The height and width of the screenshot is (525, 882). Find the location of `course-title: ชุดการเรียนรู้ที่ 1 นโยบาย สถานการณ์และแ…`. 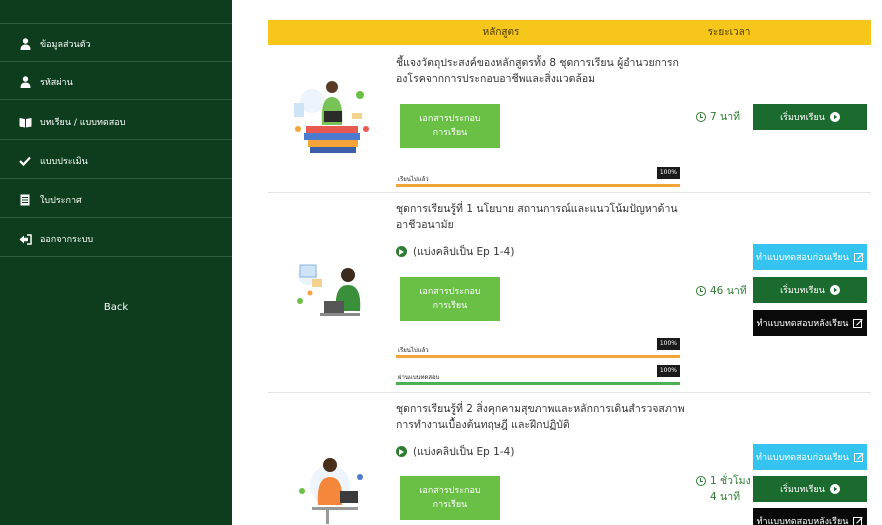

course-title: ชุดการเรียนรู้ที่ 1 นโยบาย สถานการณ์และแ… is located at coordinates (537, 217).